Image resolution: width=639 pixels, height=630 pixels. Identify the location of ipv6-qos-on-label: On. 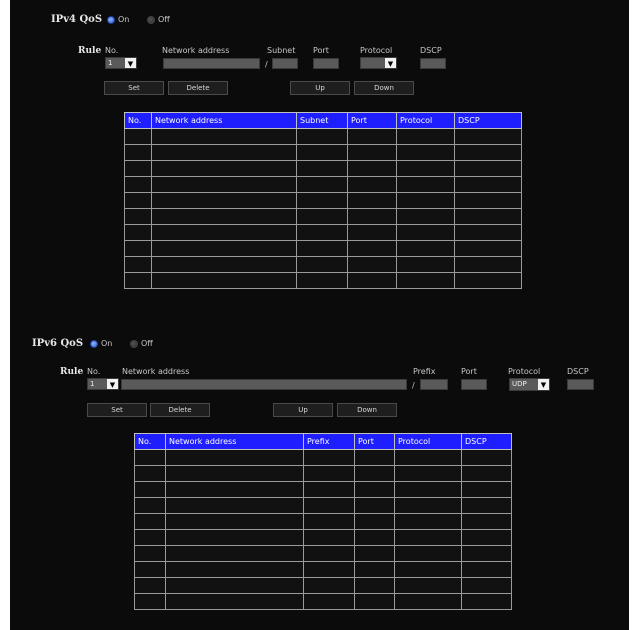
(107, 343).